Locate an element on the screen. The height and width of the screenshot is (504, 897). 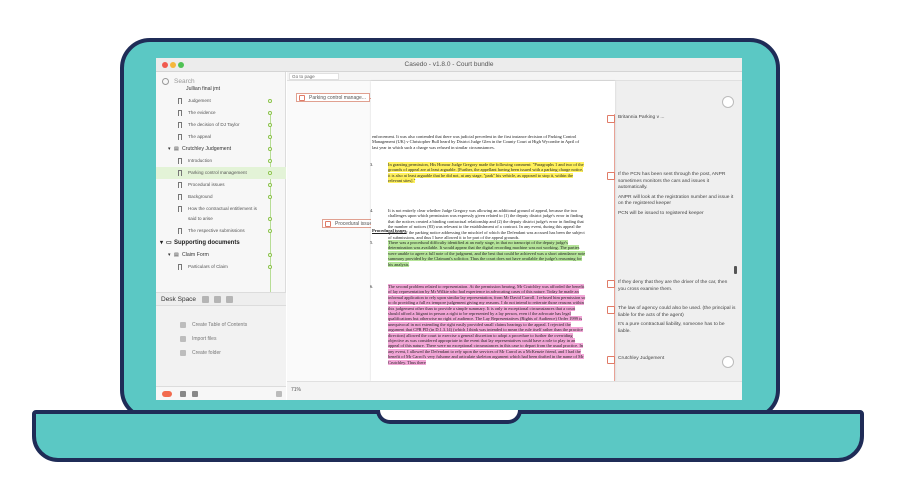
tree-item-continuation: said to arise is located at coordinates (221, 219).